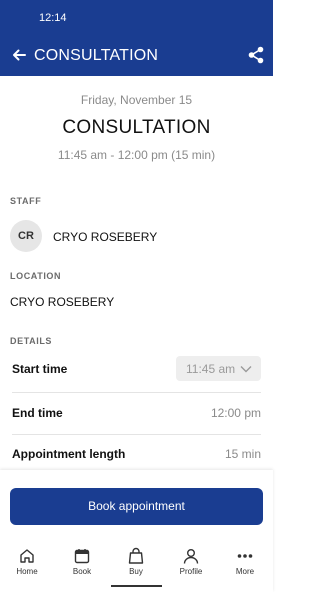 This screenshot has width=320, height=592. What do you see at coordinates (36, 276) in the screenshot?
I see `location-section-label: LOCATION` at bounding box center [36, 276].